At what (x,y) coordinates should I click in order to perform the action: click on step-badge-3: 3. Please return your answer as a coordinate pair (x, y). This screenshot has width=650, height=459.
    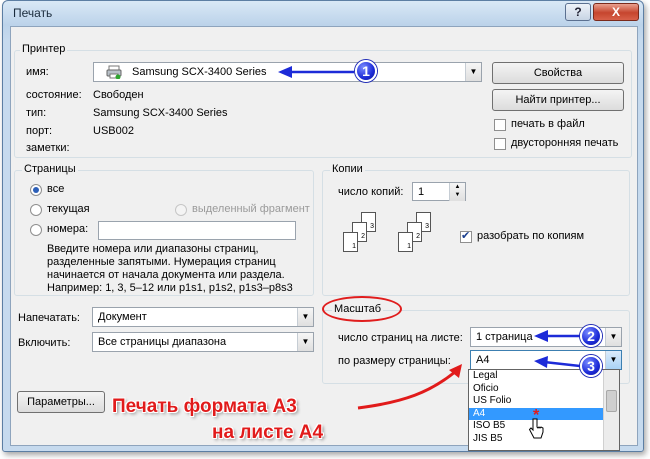
    Looking at the image, I should click on (591, 366).